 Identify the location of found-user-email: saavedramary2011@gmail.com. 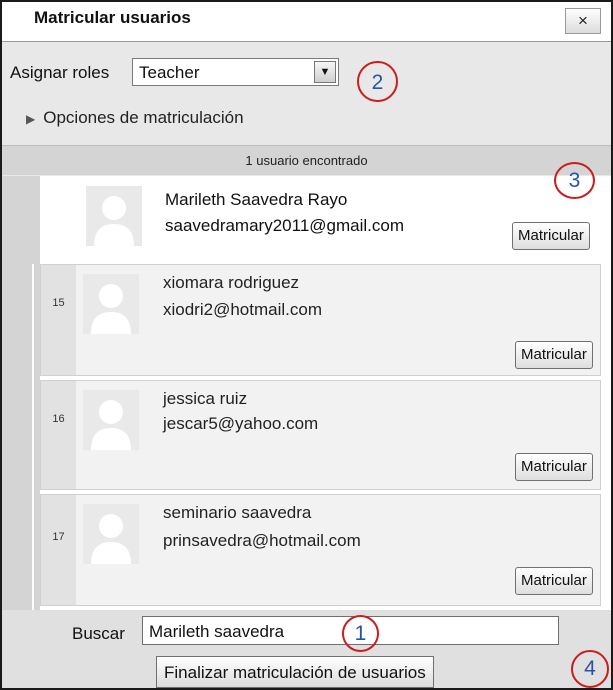
(284, 225).